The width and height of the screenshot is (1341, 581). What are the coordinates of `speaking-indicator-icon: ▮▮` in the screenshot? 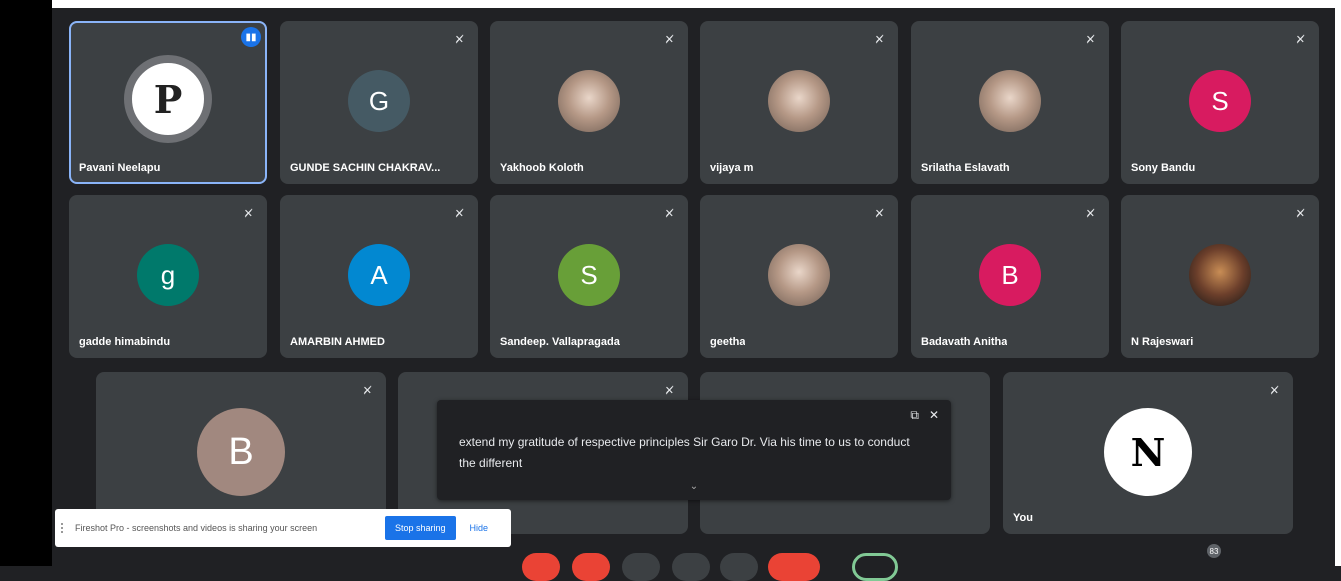 It's located at (251, 37).